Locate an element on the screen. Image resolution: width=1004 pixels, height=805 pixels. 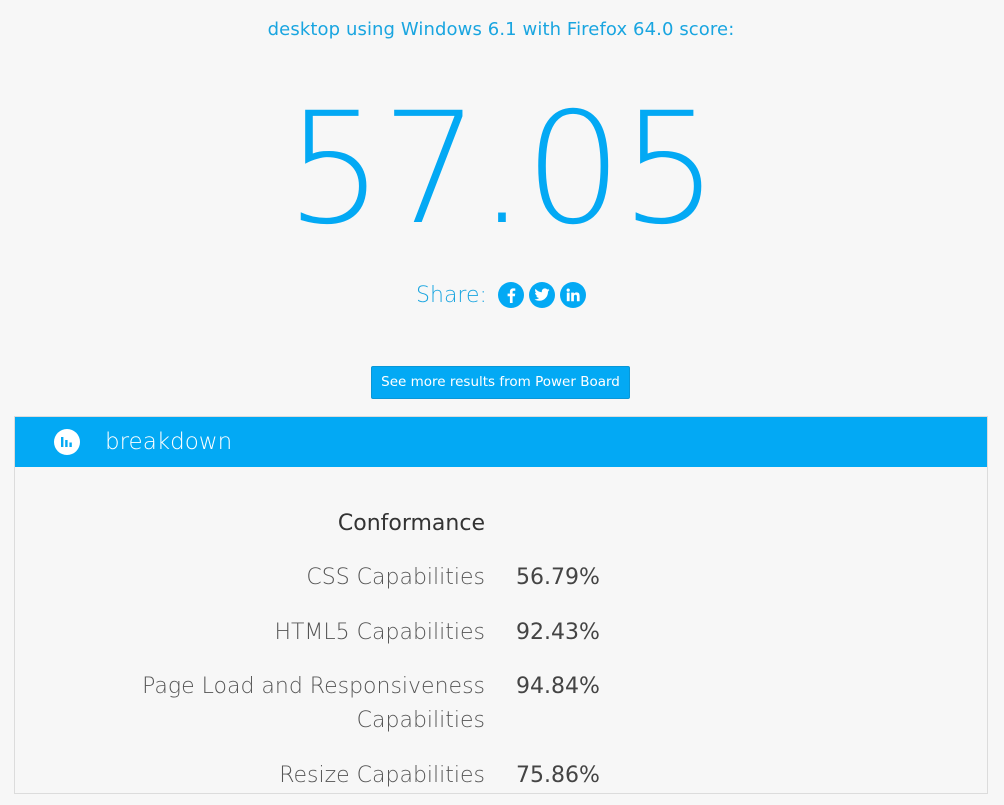
row-label: Resize Capabilities is located at coordinates (382, 775).